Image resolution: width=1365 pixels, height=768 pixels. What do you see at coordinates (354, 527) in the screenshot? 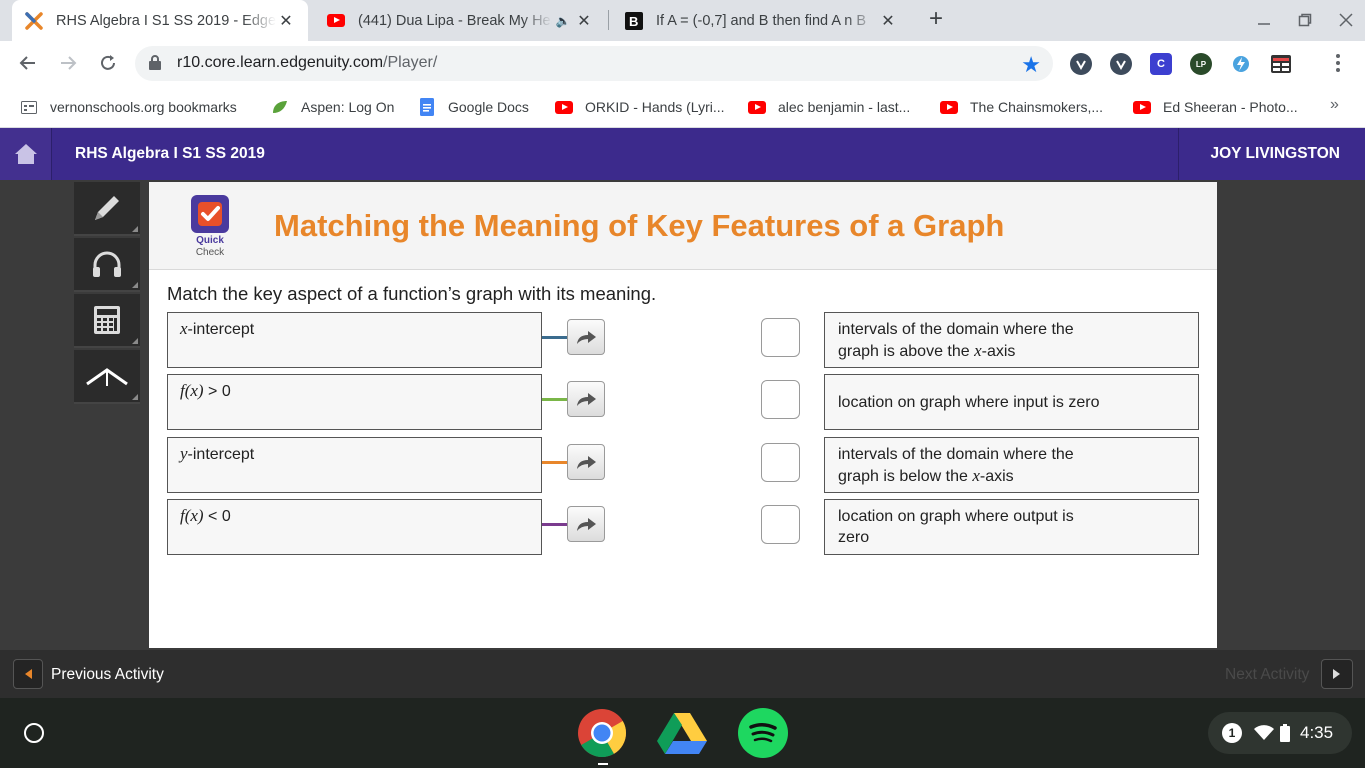
I see `term-box: f(x) < 0` at bounding box center [354, 527].